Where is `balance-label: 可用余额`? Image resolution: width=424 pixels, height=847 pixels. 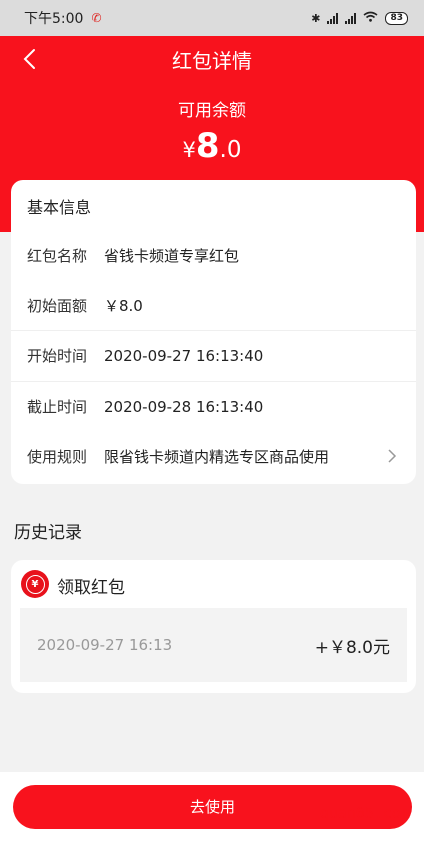
balance-label: 可用余额 is located at coordinates (212, 111).